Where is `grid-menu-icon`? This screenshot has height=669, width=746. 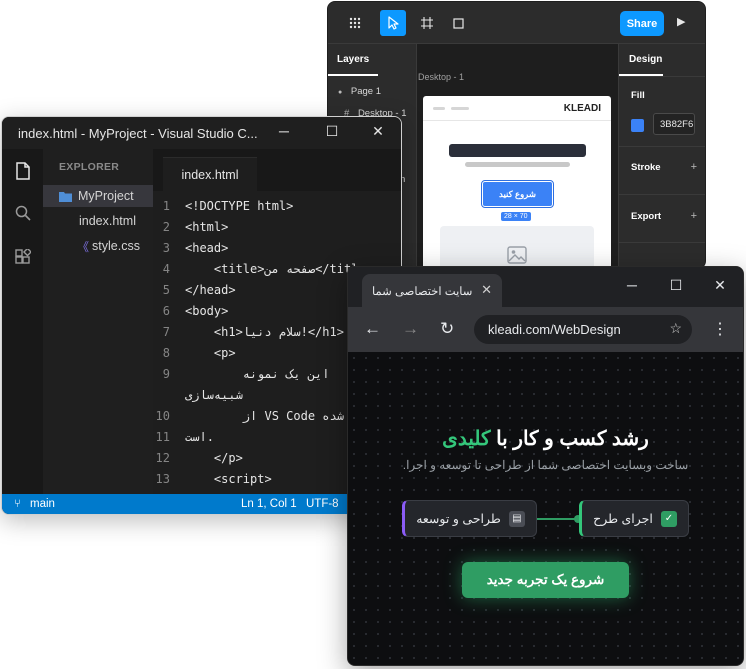 grid-menu-icon is located at coordinates (355, 23).